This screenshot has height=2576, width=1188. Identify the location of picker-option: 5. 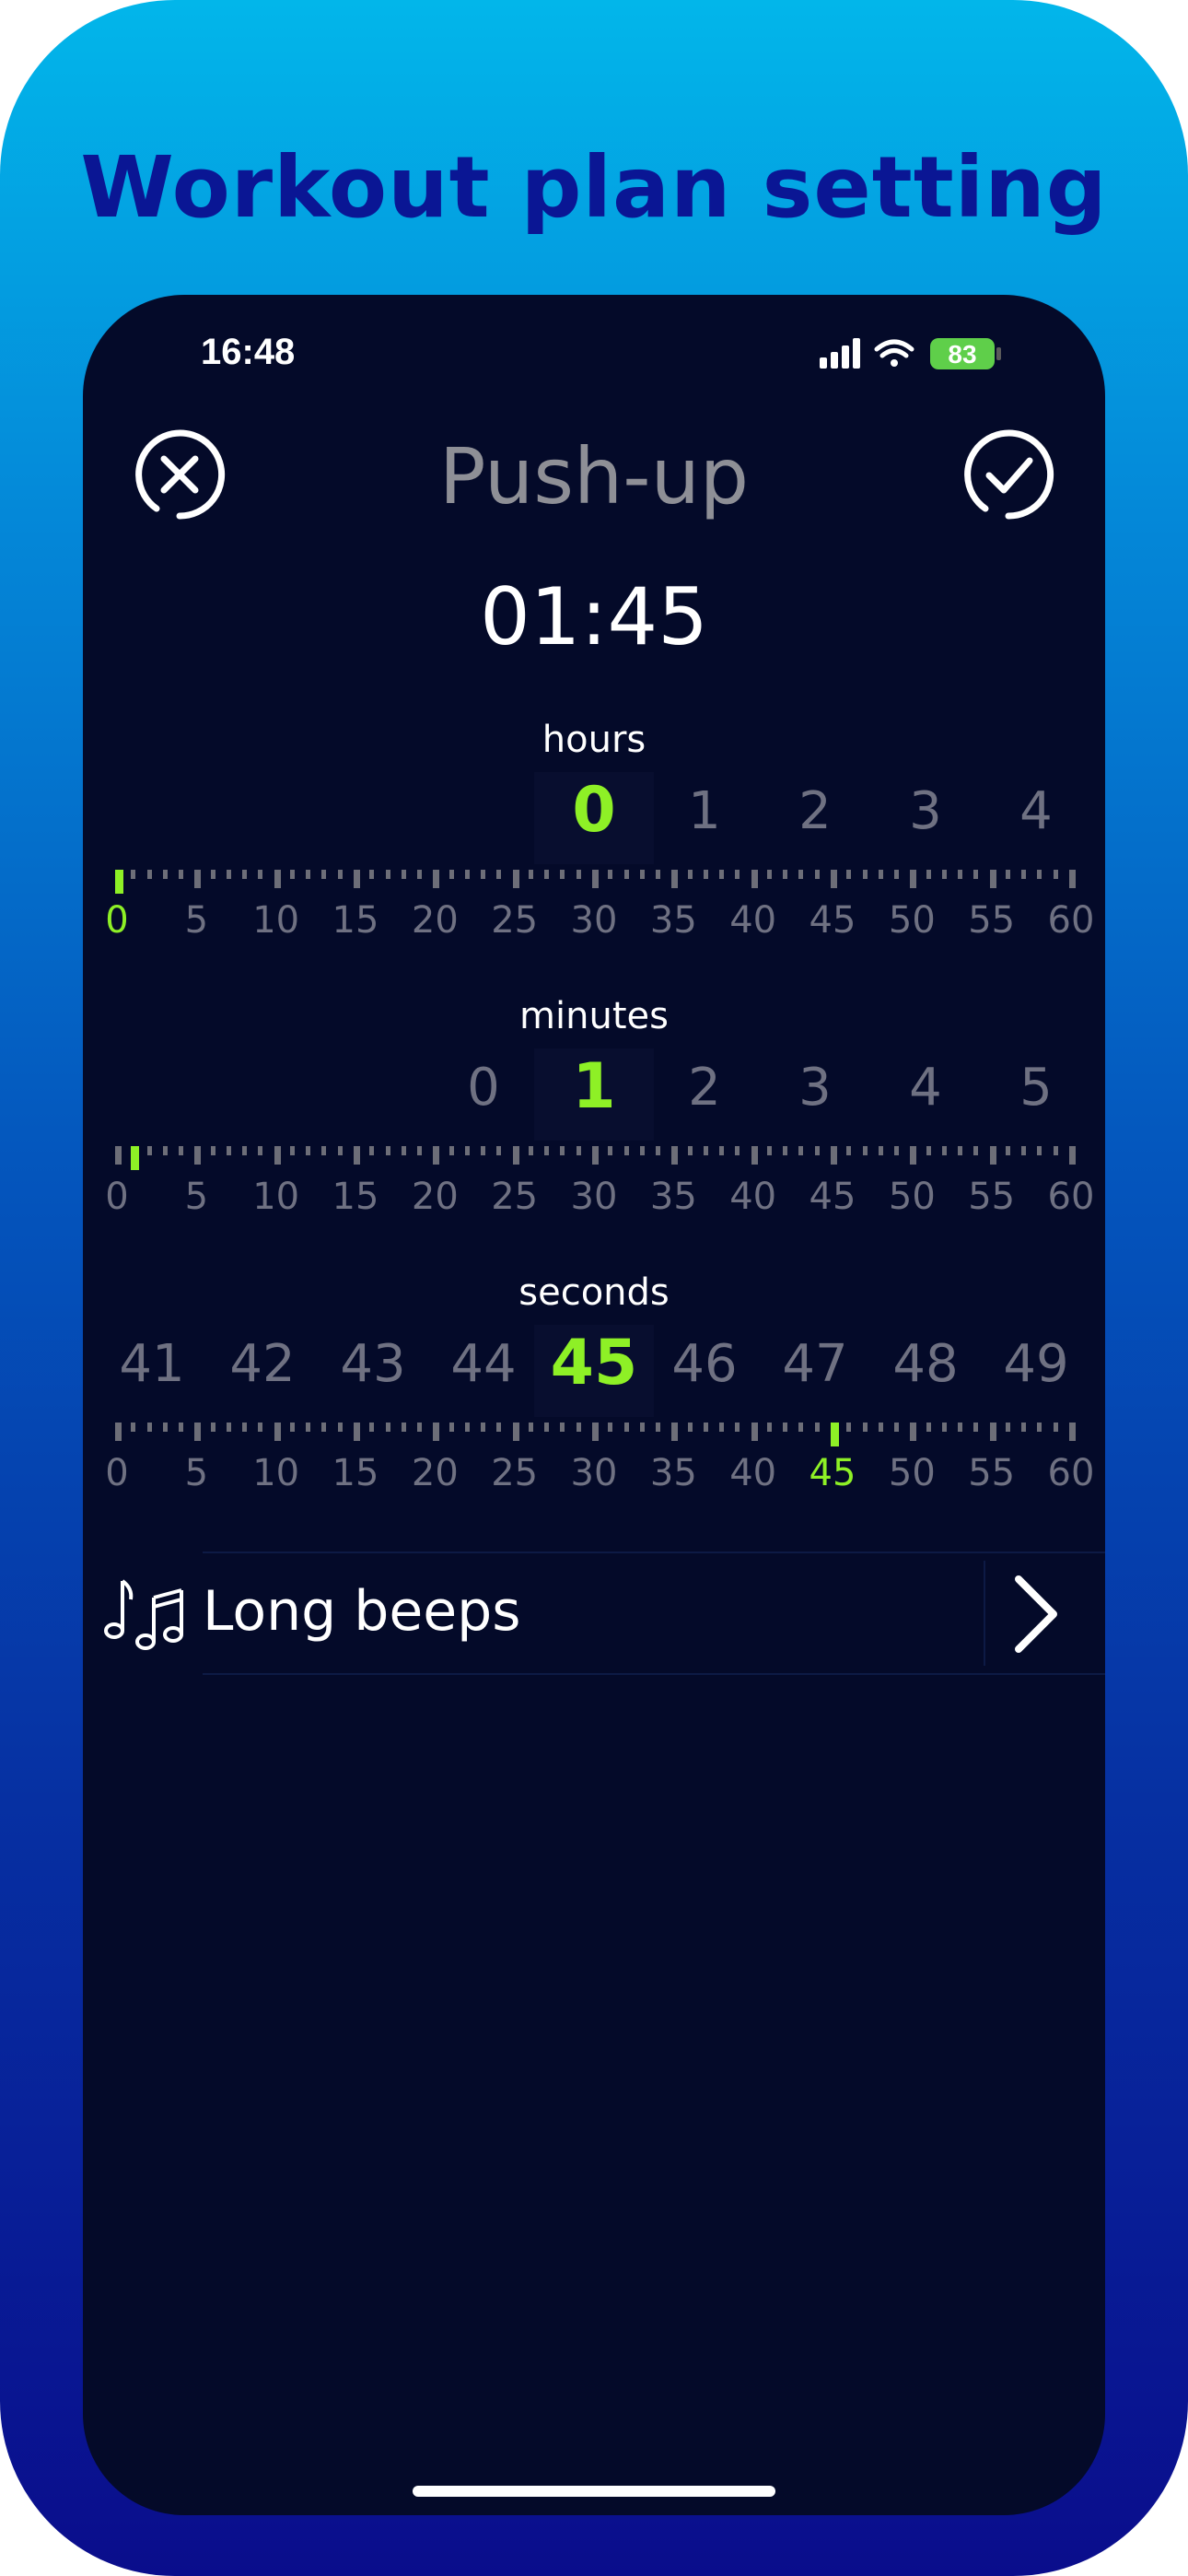
(1036, 1088).